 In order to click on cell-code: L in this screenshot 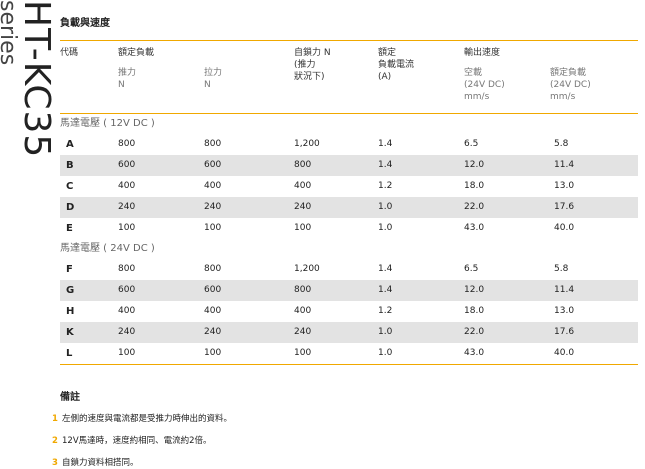, I will do `click(69, 353)`.